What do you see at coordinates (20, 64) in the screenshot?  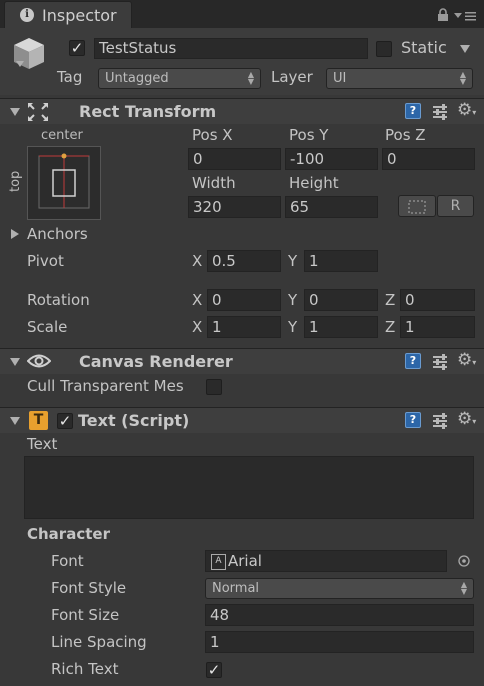 I see `icon-dropdown-arrow` at bounding box center [20, 64].